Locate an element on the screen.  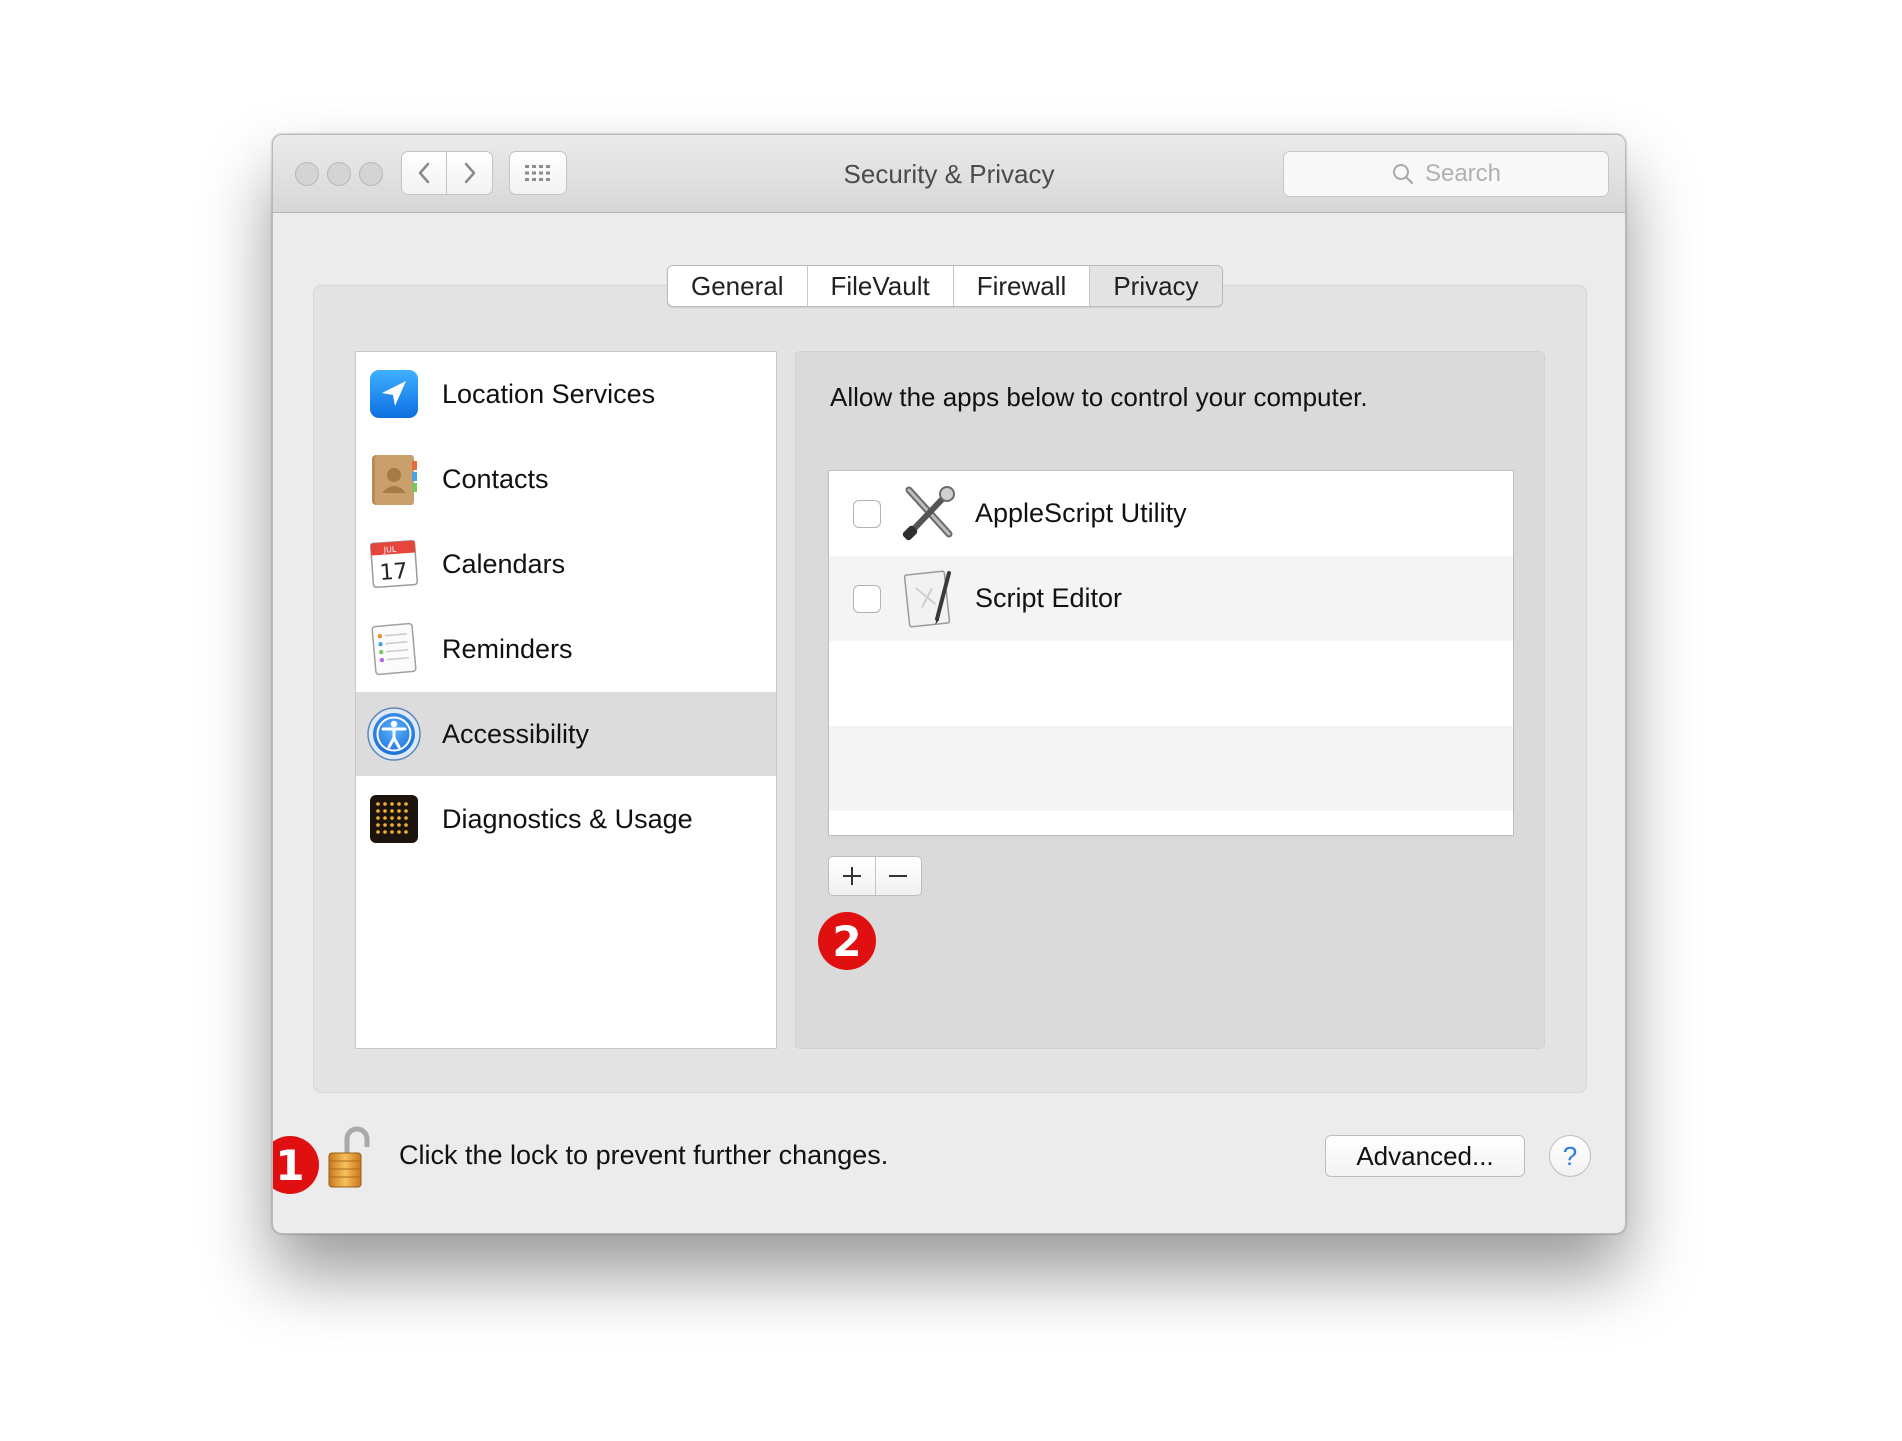
help-button: ? is located at coordinates (1570, 1156).